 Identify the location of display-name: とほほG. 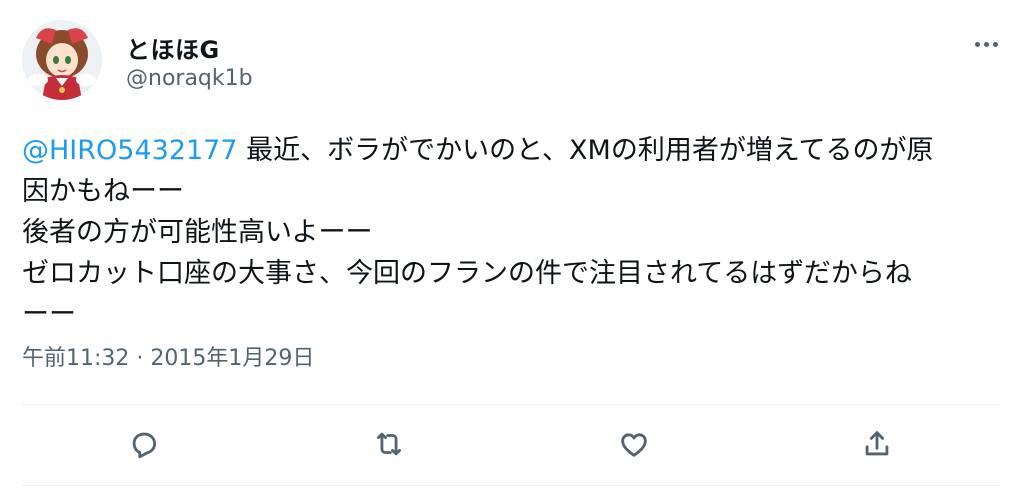
(173, 47).